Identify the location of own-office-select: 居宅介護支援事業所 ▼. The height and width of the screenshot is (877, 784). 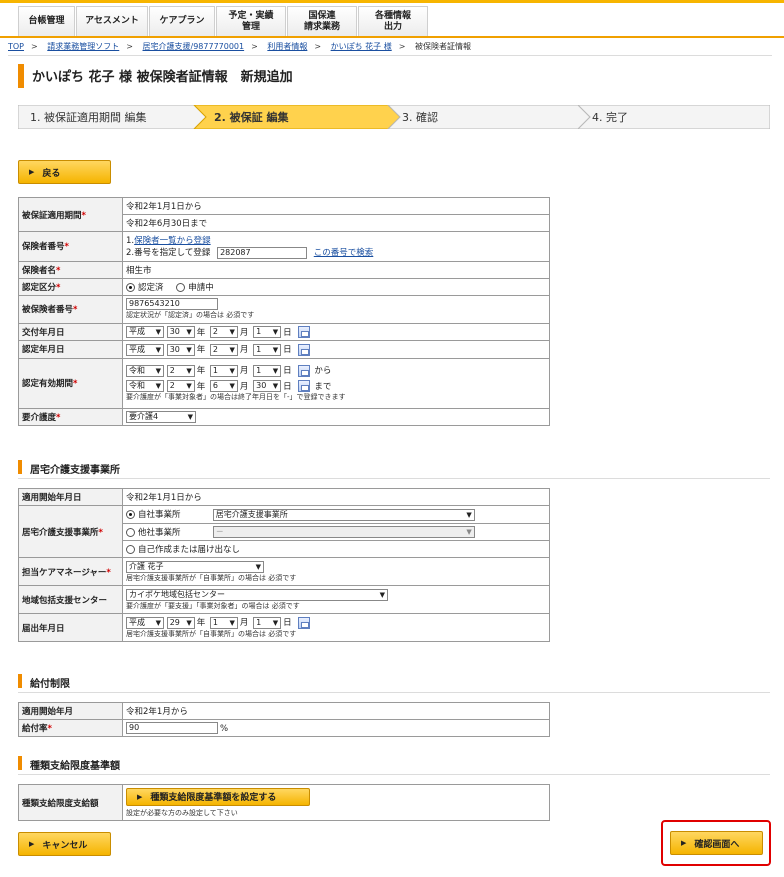
(343, 514).